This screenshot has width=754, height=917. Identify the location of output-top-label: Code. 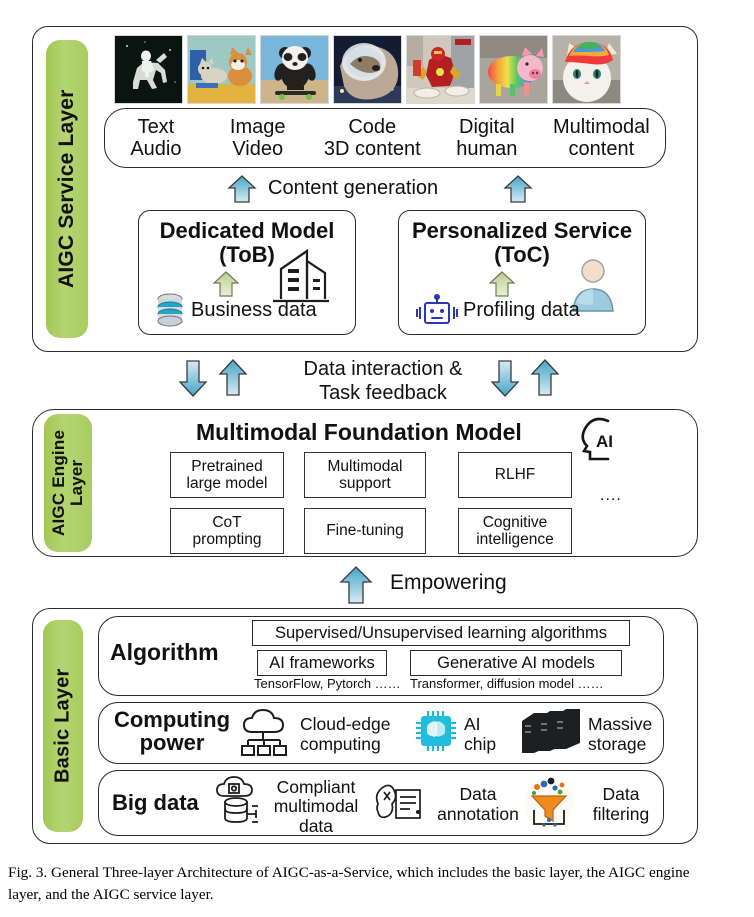
(372, 126).